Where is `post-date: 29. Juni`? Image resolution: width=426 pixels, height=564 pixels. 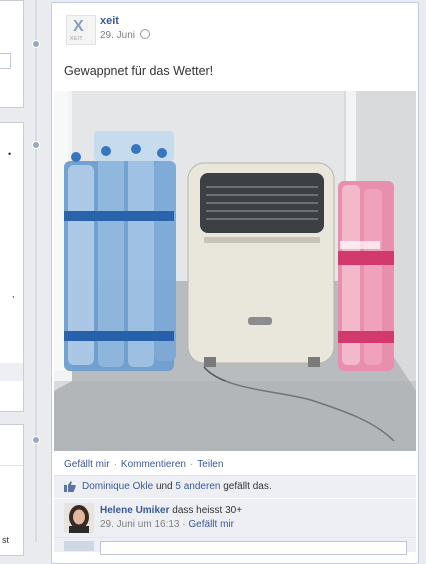
post-date: 29. Juni is located at coordinates (117, 35).